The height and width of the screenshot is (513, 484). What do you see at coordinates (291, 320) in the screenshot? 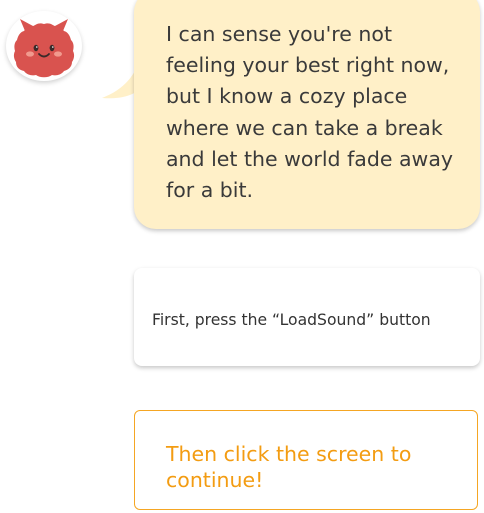
I see `instruction-text: First, press the “LoadSound” button` at bounding box center [291, 320].